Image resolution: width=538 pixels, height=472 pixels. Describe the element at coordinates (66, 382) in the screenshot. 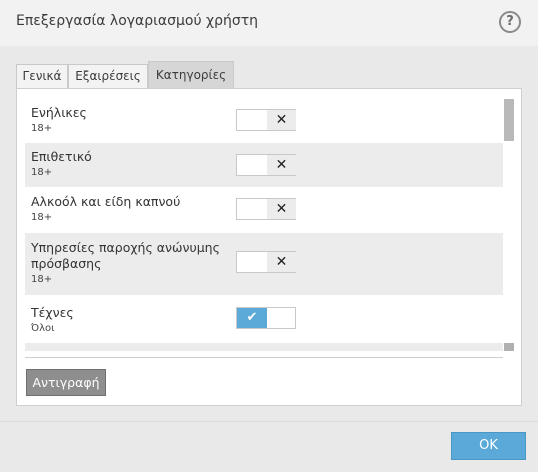

I see `copy-button: Αντιγραφή` at that location.